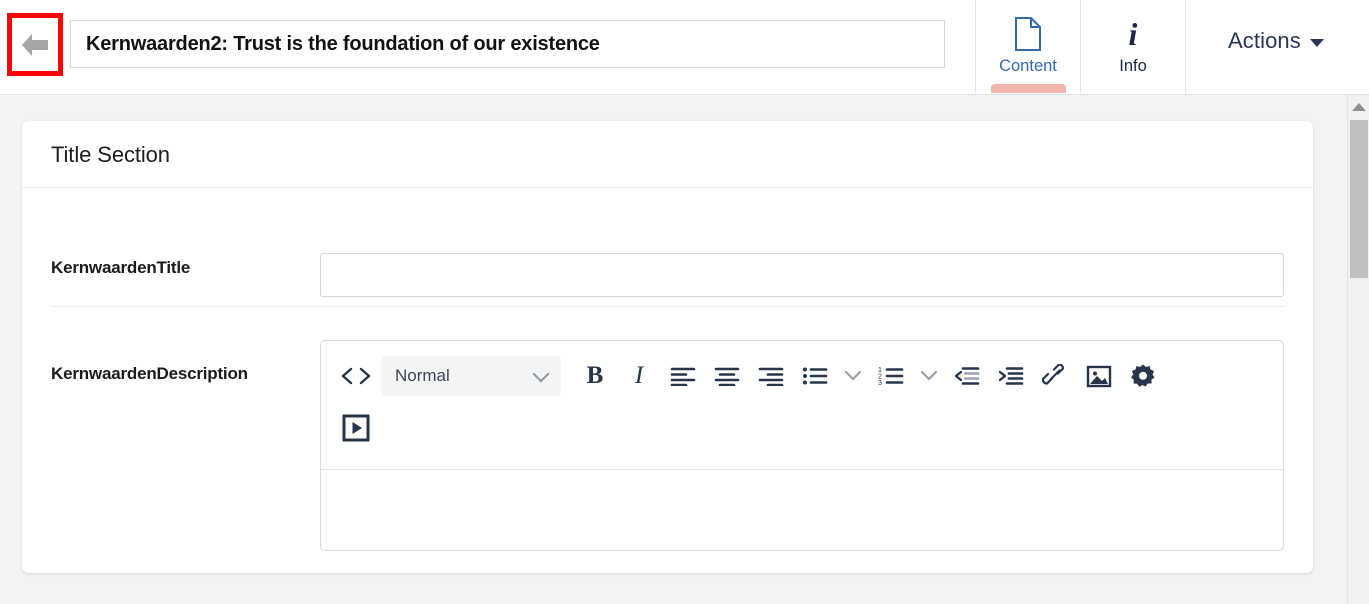  Describe the element at coordinates (110, 154) in the screenshot. I see `section-title: Title Section` at that location.